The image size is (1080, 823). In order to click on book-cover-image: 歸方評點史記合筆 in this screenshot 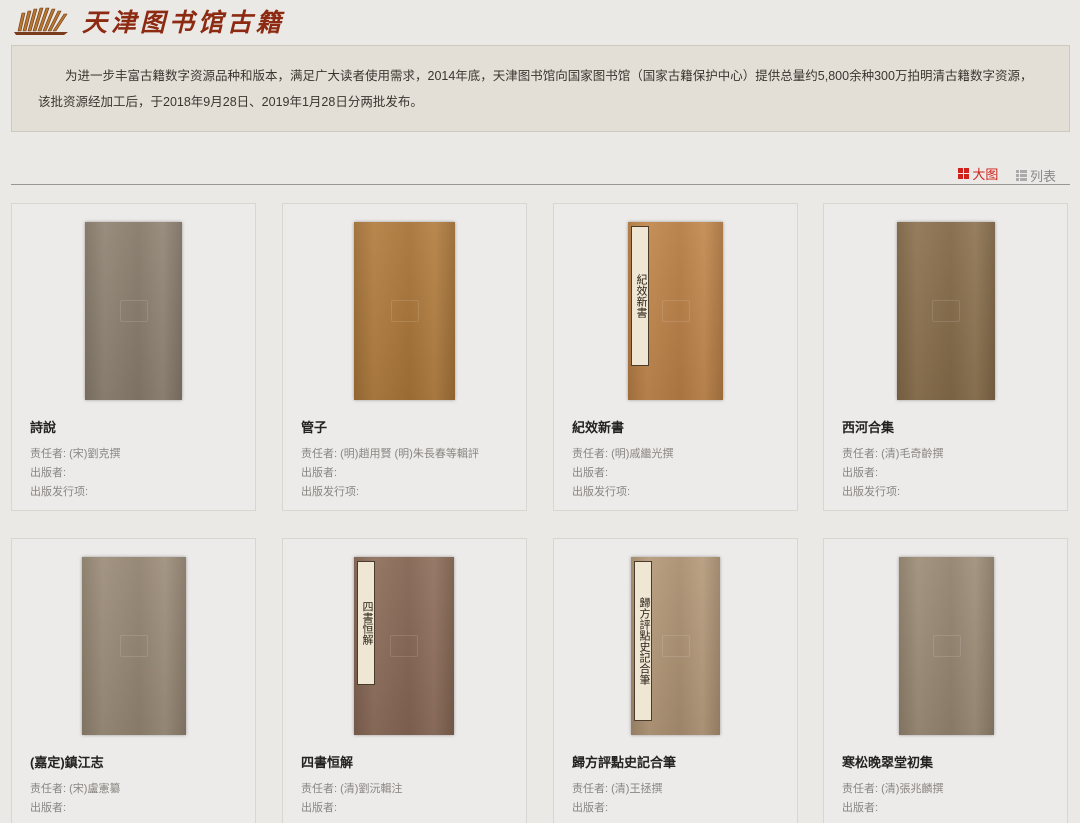, I will do `click(675, 646)`.